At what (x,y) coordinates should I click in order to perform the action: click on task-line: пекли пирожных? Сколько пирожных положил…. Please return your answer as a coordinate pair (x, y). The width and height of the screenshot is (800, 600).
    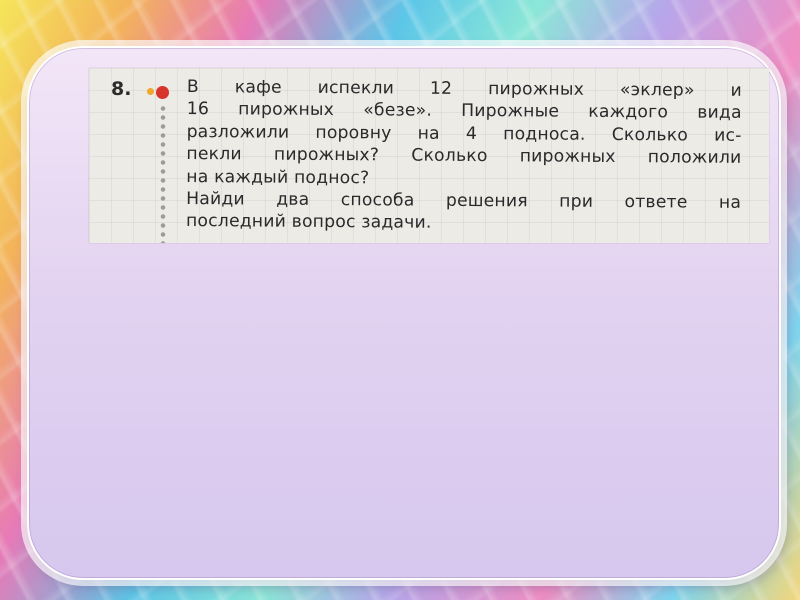
    Looking at the image, I should click on (464, 156).